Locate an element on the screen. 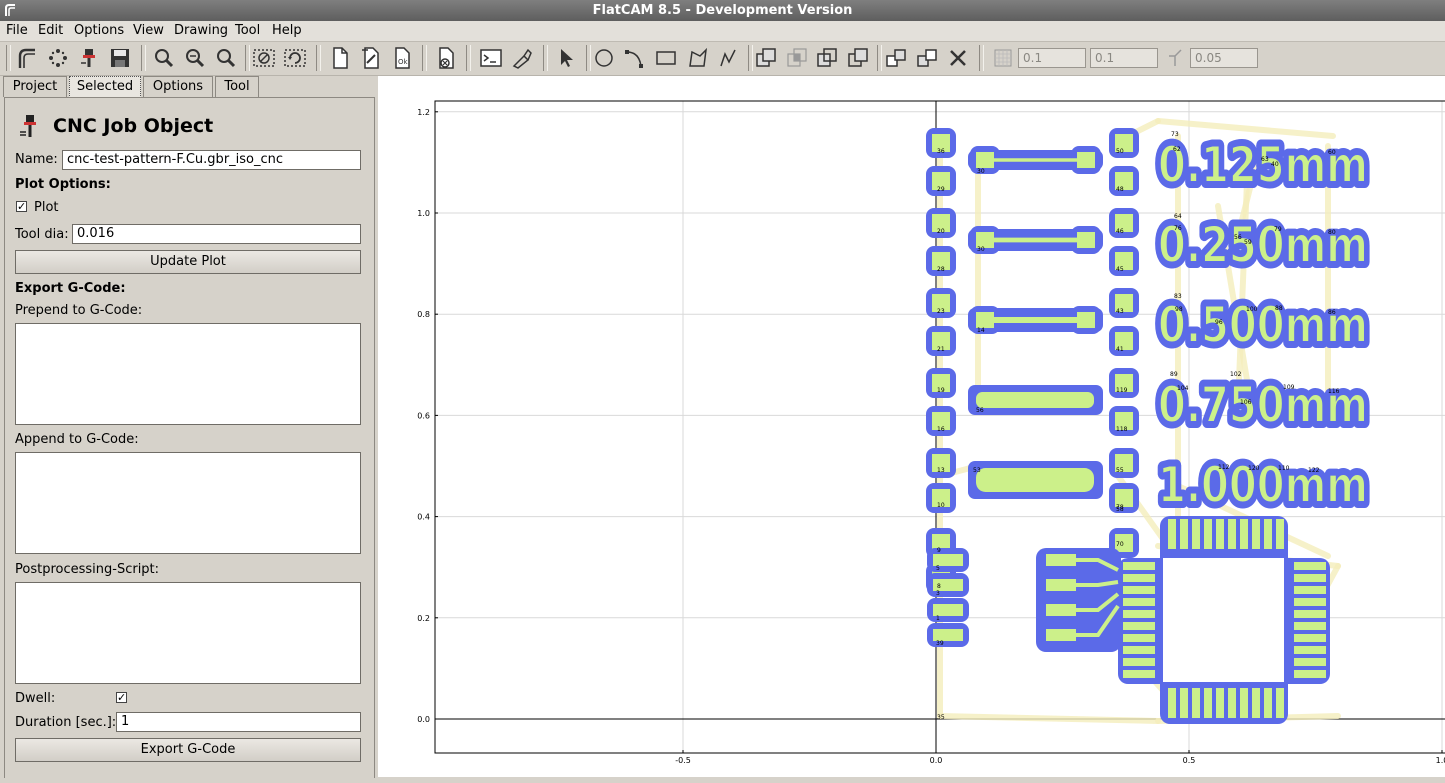 This screenshot has height=783, width=1445. pad-number-label: 118 is located at coordinates (1122, 429).